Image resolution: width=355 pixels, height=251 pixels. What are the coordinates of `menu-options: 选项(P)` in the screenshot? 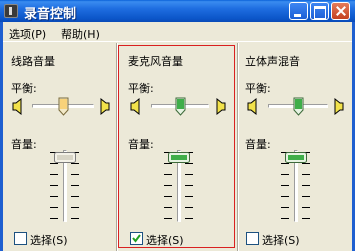 It's located at (27, 34).